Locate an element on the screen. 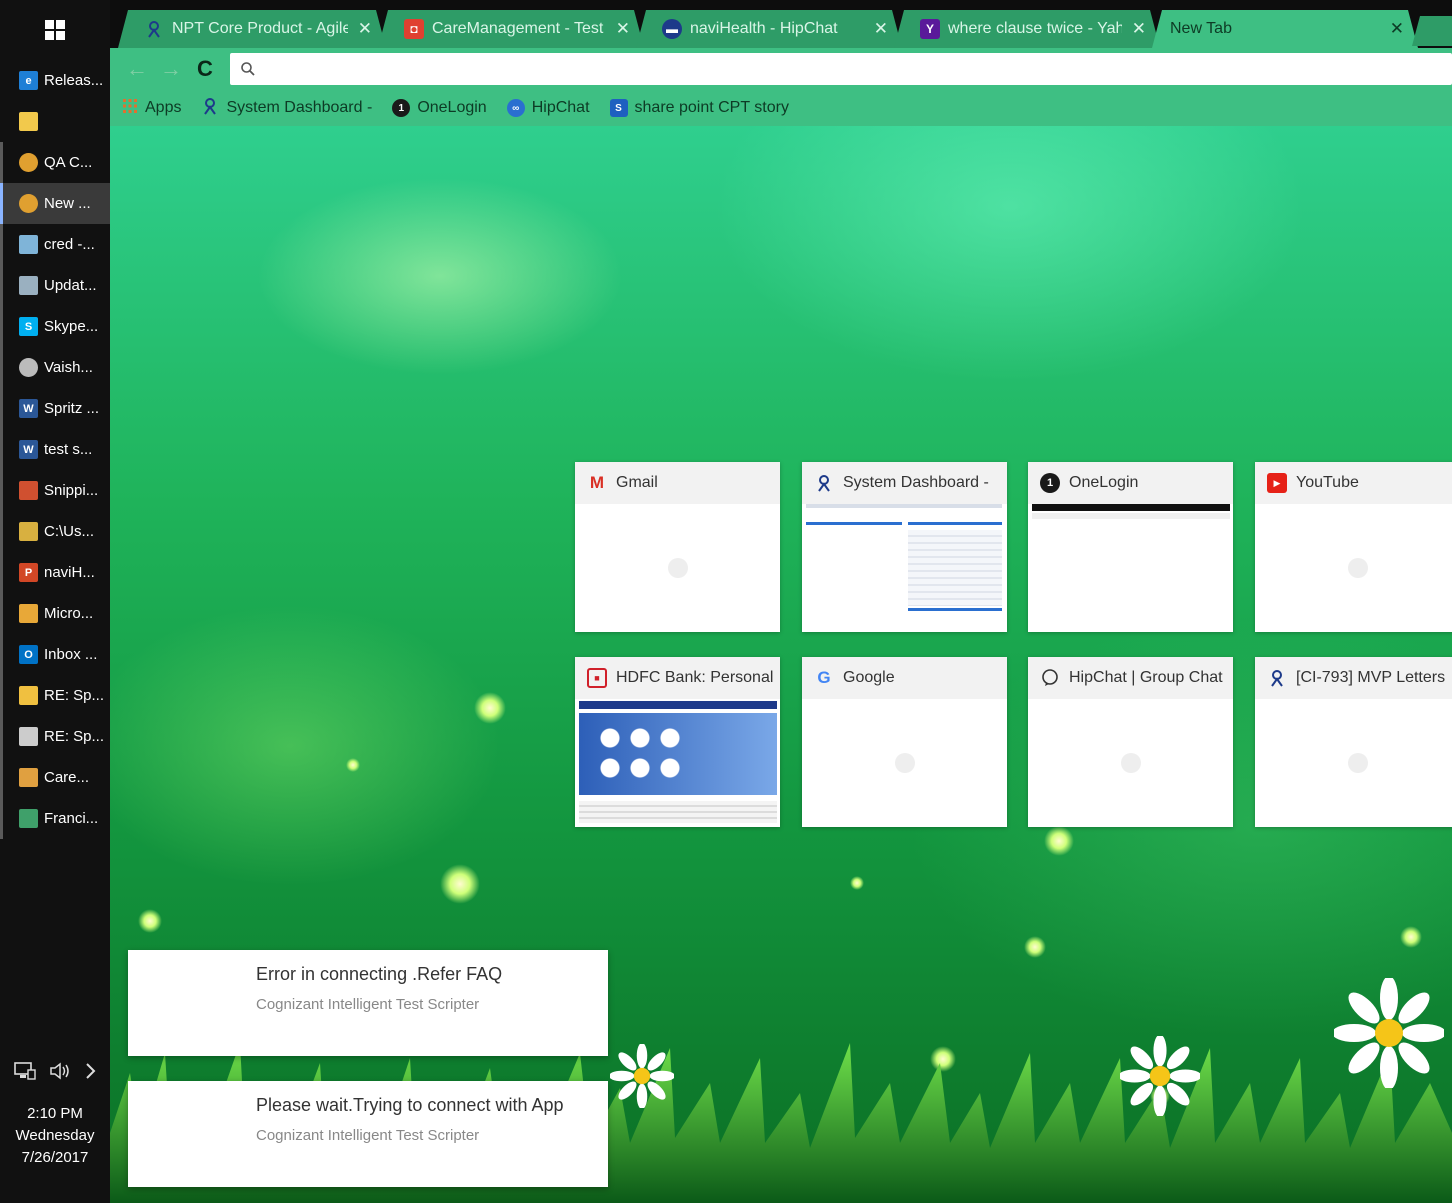 This screenshot has width=1452, height=1203. clock-date: 7/26/2017 is located at coordinates (55, 1157).